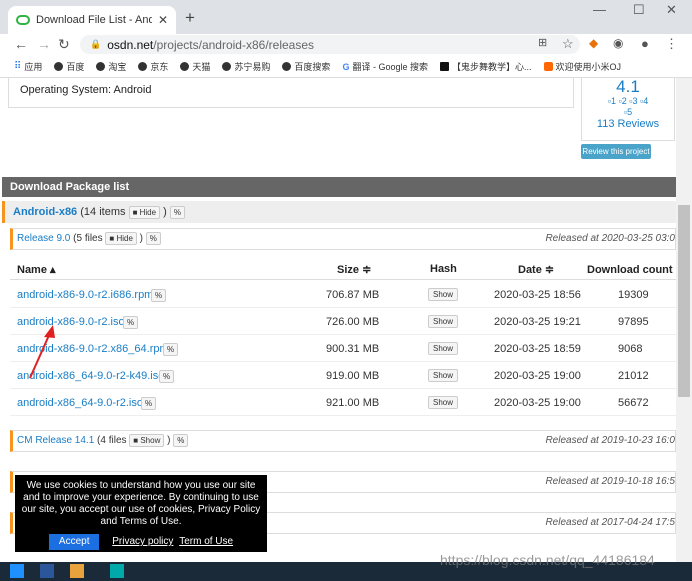 The image size is (692, 581). I want to click on file-size: 706.87 MB, so click(353, 295).